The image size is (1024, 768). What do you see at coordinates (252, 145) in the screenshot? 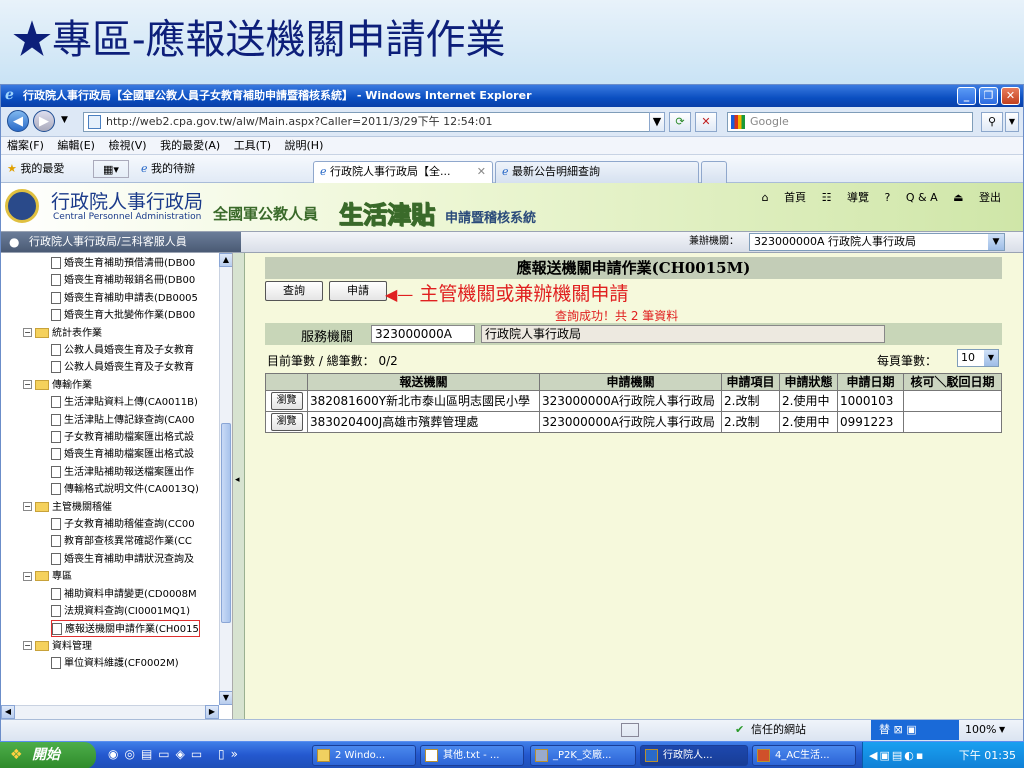
I see `menu-tools: 工具(T)` at bounding box center [252, 145].